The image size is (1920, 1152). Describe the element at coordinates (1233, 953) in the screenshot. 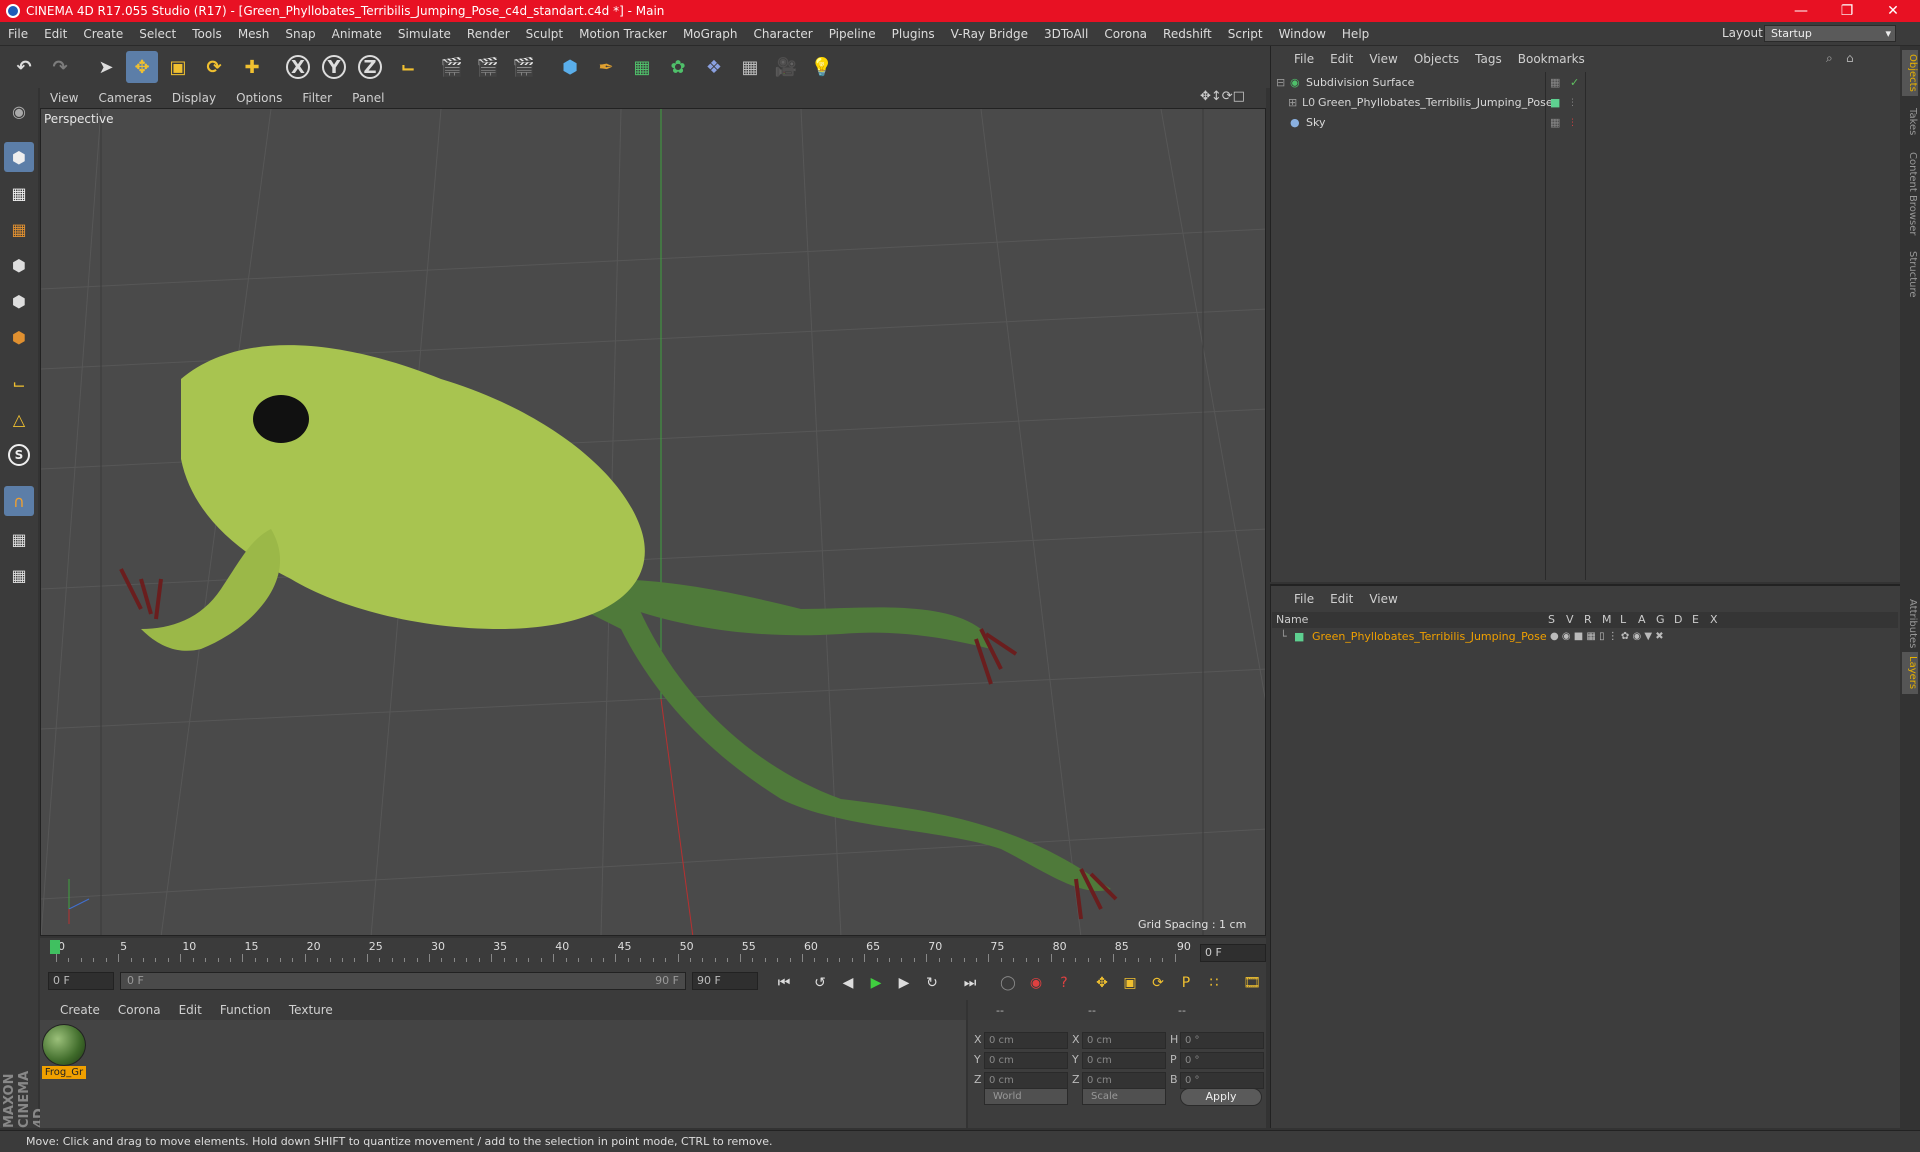

I see `current-frame-field: 0 F` at that location.